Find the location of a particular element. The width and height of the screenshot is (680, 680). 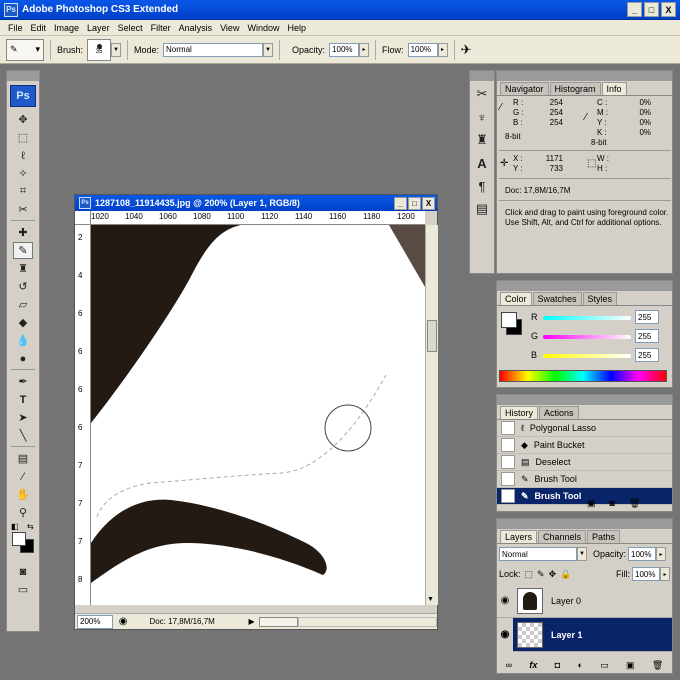

opacity-slider-button: ▸ is located at coordinates (364, 49).